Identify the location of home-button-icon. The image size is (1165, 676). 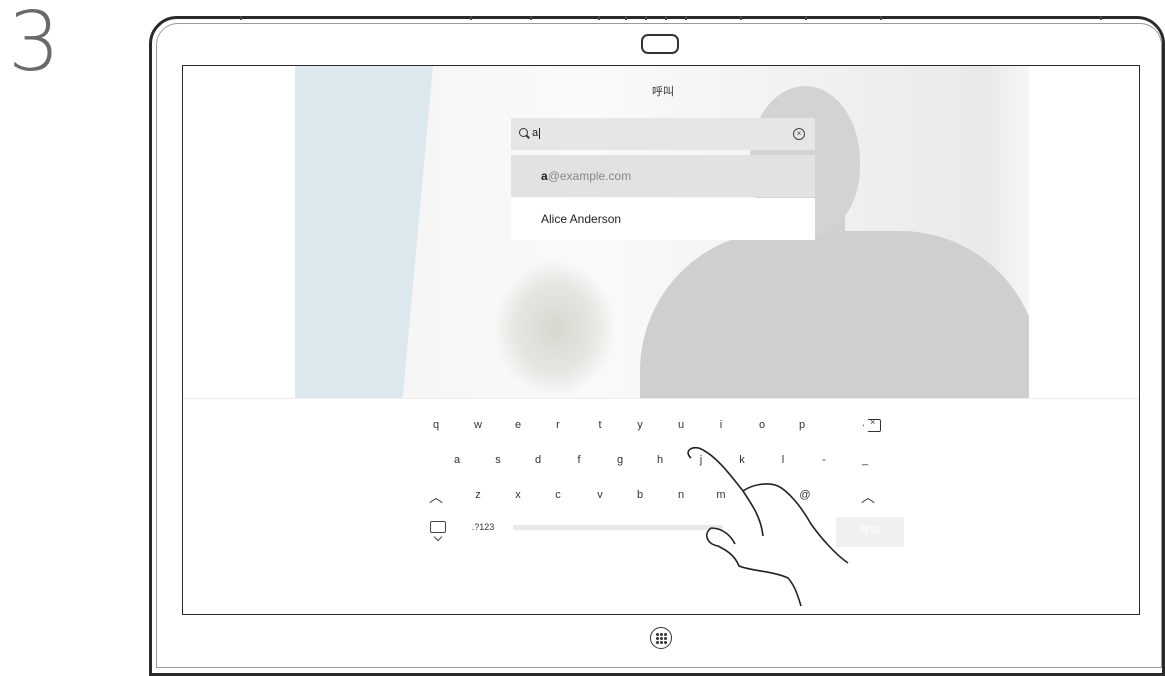
(661, 638).